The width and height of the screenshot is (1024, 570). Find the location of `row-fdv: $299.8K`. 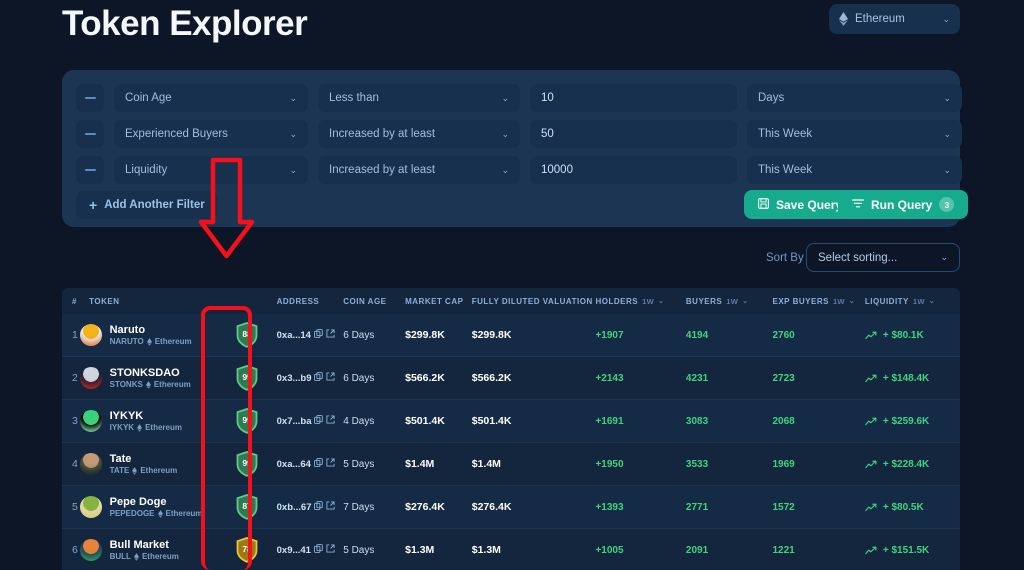

row-fdv: $299.8K is located at coordinates (491, 335).